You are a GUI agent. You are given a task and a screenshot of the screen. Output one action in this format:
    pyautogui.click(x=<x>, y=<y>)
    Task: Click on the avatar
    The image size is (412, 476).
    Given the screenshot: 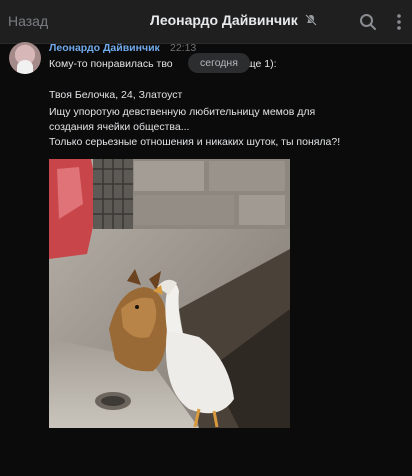 What is the action you would take?
    pyautogui.click(x=25, y=58)
    